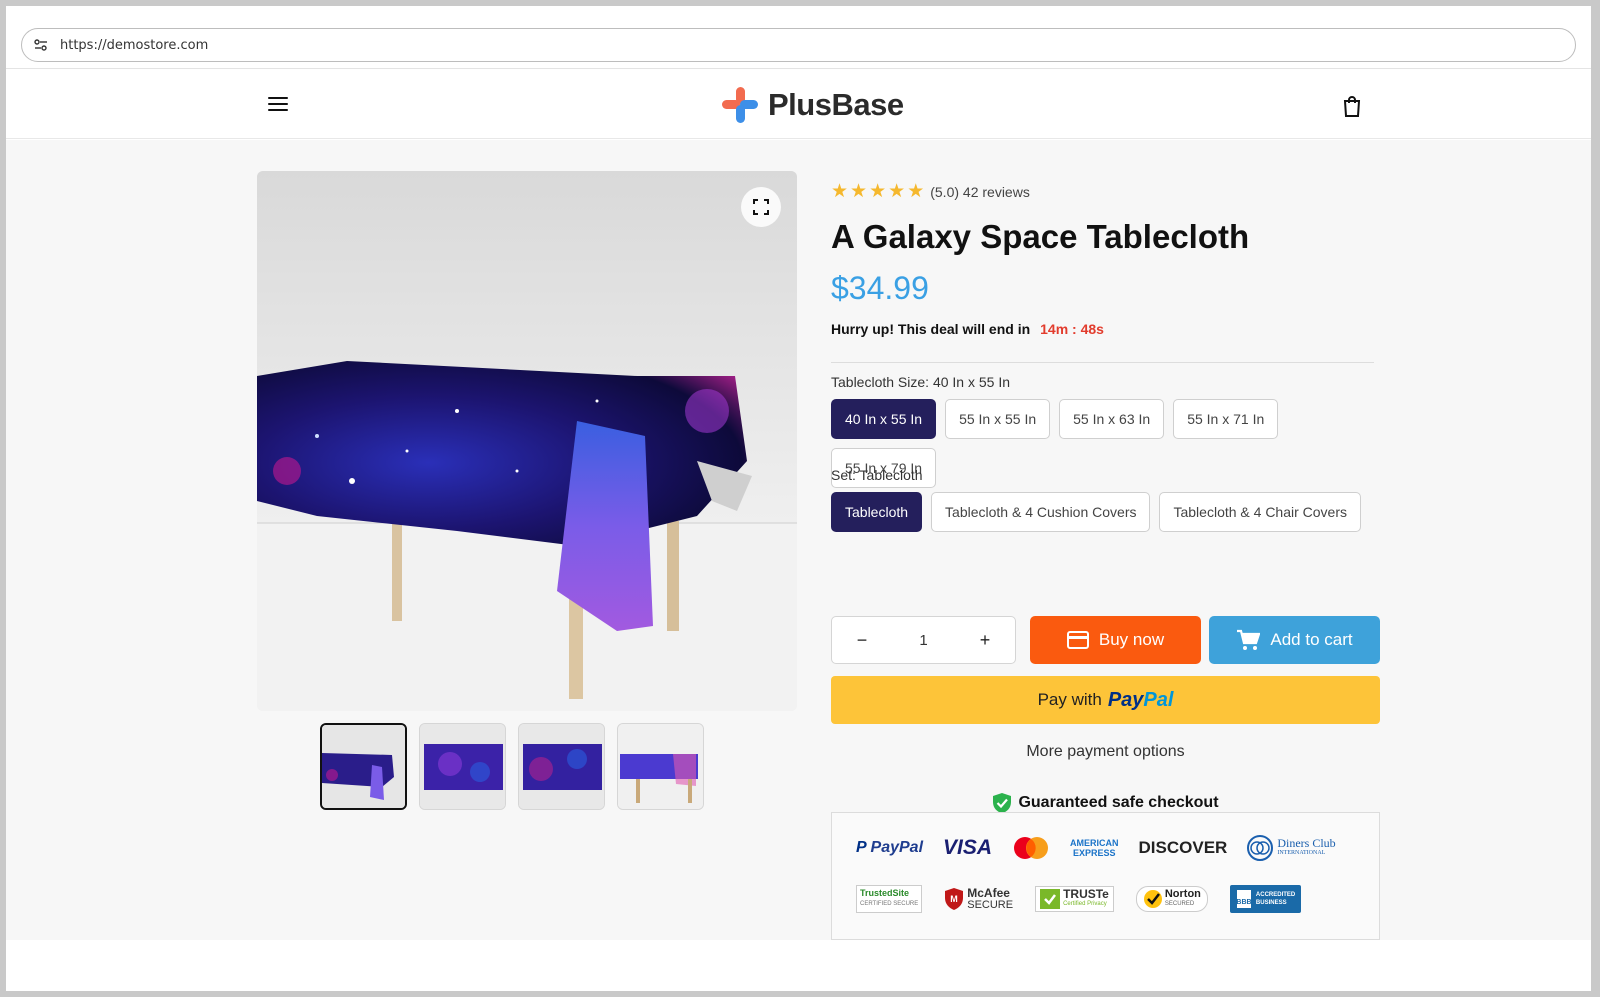  What do you see at coordinates (1072, 329) in the screenshot?
I see `countdown-timer: 14m : 48s` at bounding box center [1072, 329].